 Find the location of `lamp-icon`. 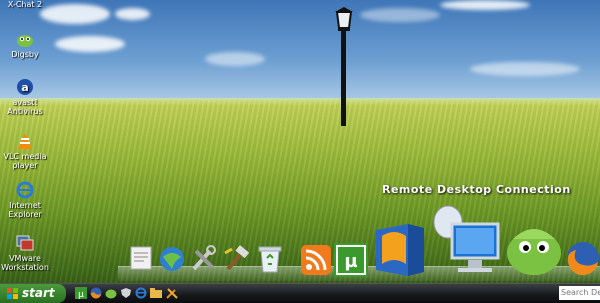

lamp-icon is located at coordinates (344, 19).